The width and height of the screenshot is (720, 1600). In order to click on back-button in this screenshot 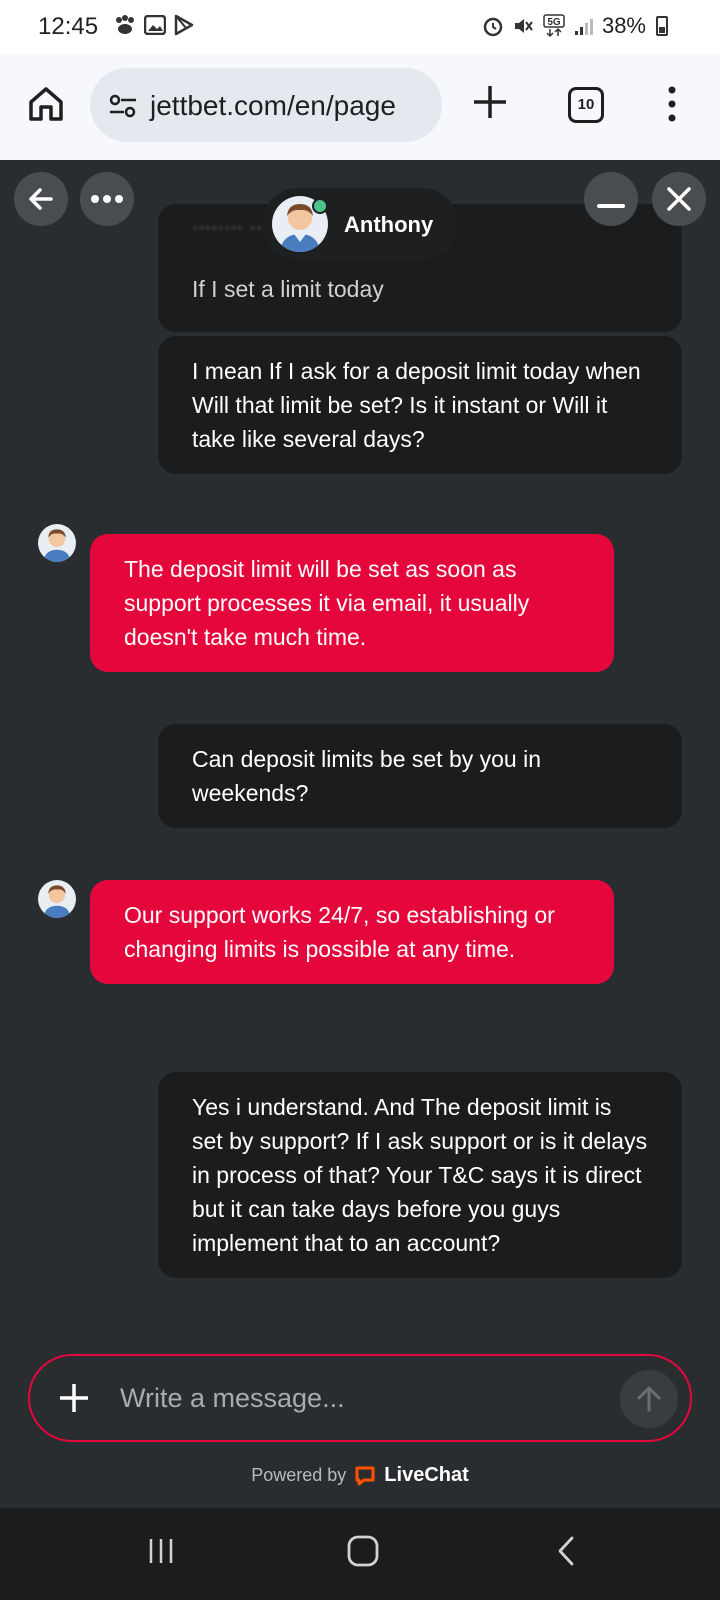, I will do `click(41, 199)`.